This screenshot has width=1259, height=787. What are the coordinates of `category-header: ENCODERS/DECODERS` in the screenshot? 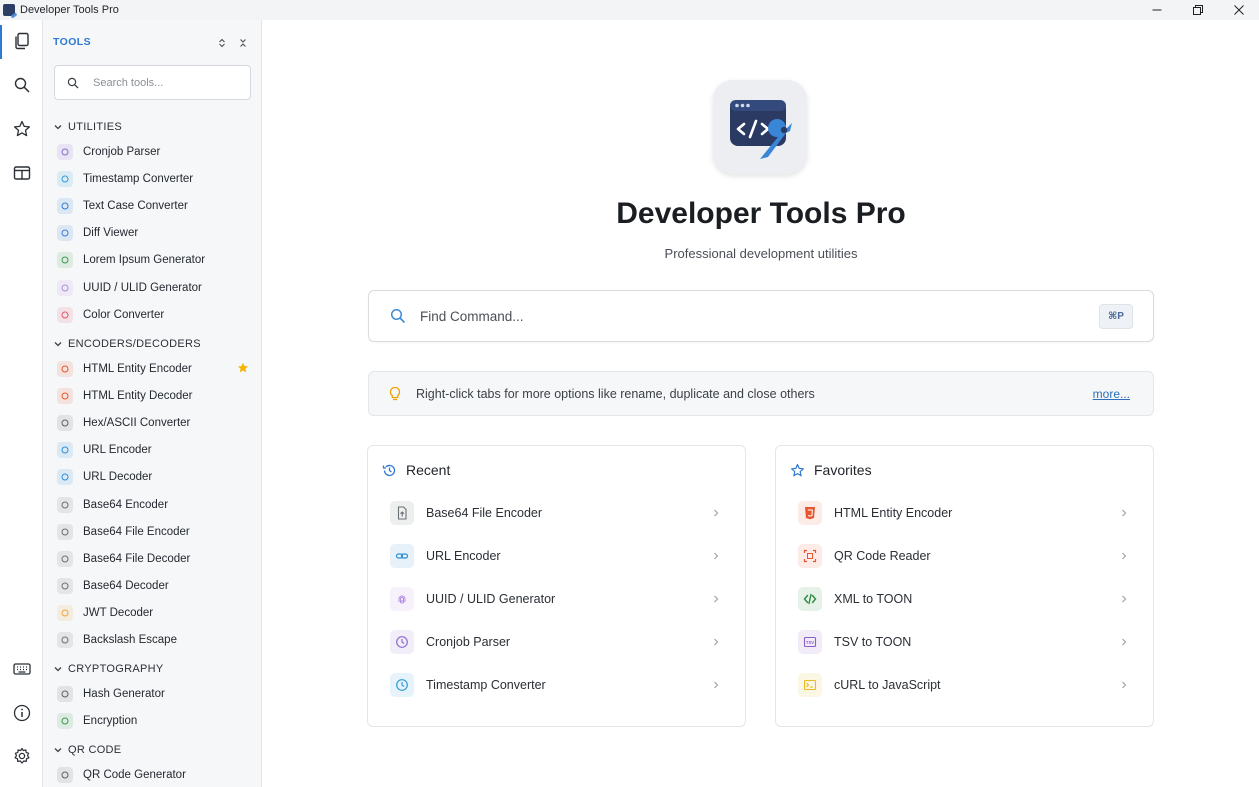 It's located at (127, 344).